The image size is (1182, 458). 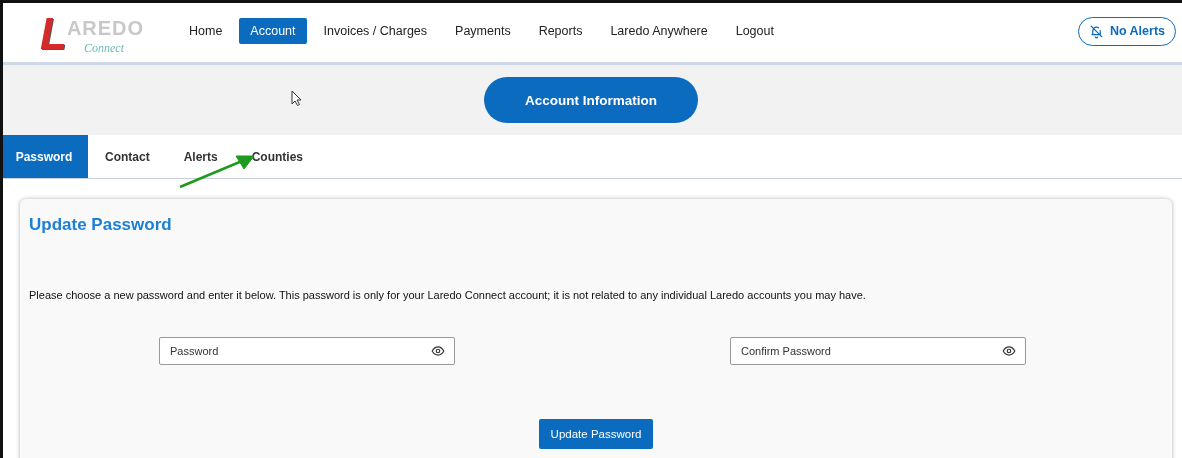 What do you see at coordinates (754, 31) in the screenshot?
I see `nav-link: Logout` at bounding box center [754, 31].